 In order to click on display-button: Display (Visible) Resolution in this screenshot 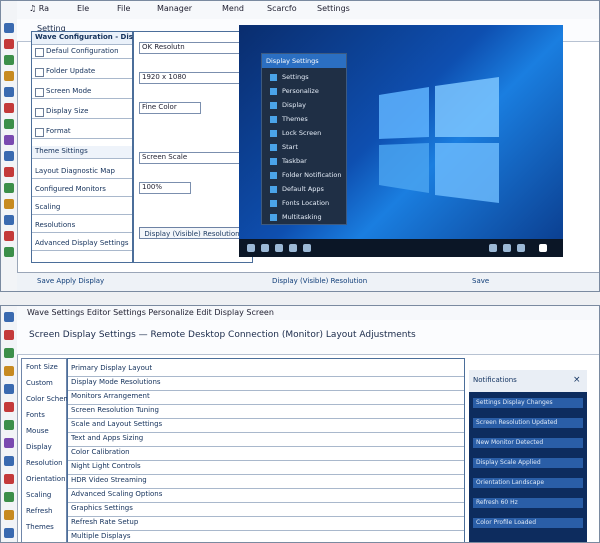, I will do `click(192, 233)`.